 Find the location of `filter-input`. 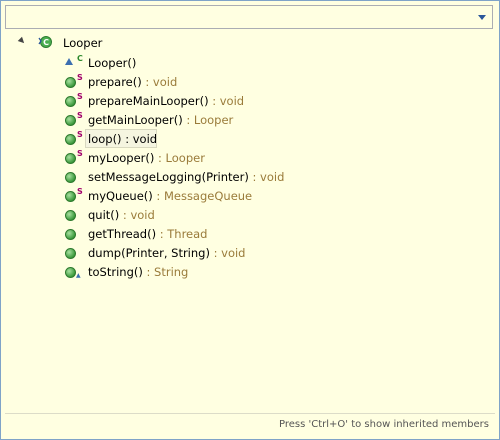

filter-input is located at coordinates (249, 17).